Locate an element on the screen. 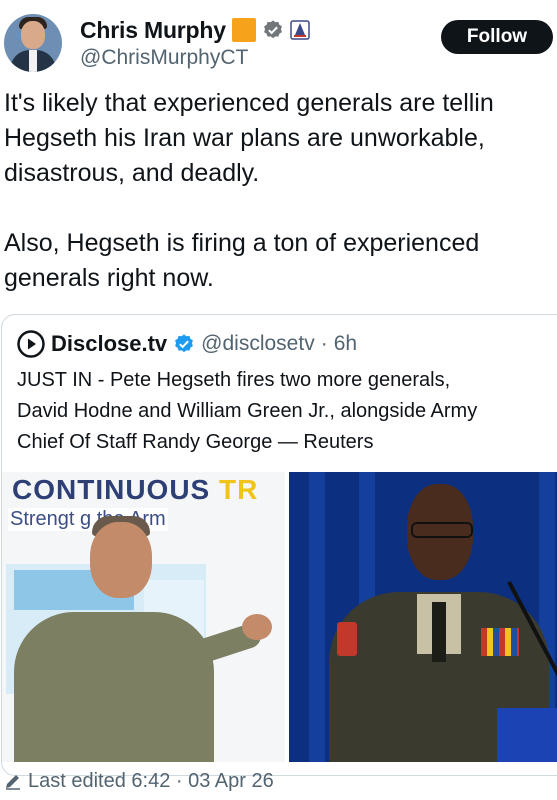 The height and width of the screenshot is (800, 557). author-name-row: Chris Murphy is located at coordinates (195, 30).